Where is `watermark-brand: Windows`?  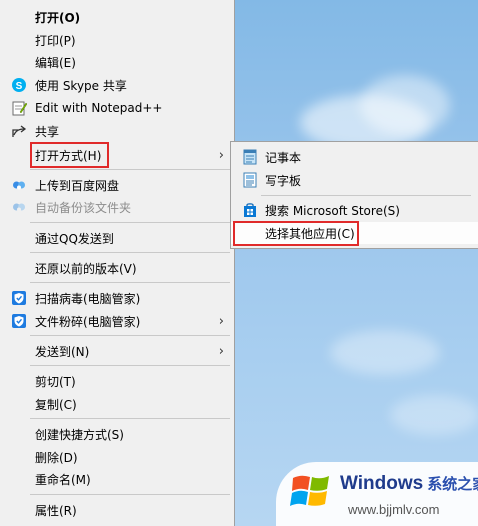 watermark-brand: Windows is located at coordinates (382, 483).